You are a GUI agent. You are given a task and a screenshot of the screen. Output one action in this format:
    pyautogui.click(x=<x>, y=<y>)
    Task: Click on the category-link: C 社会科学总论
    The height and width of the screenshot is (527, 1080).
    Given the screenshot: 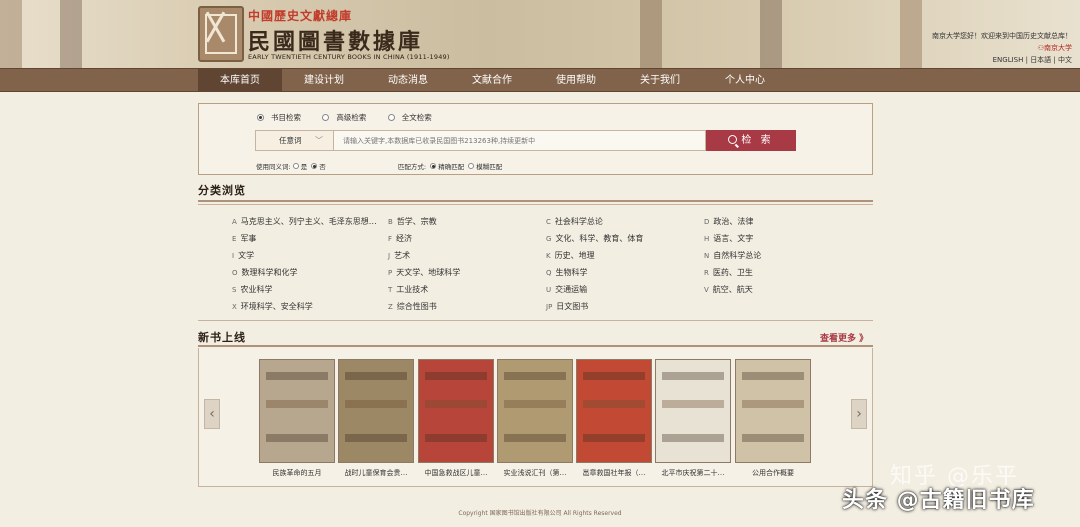 What is the action you would take?
    pyautogui.click(x=574, y=221)
    